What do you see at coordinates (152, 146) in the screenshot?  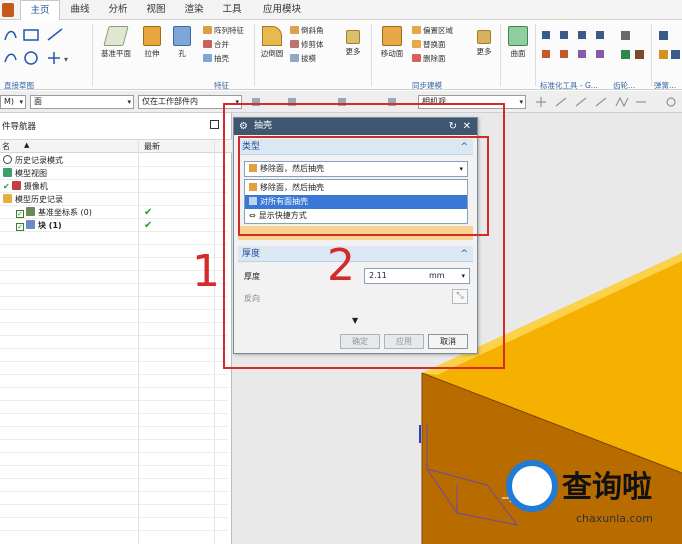 I see `col-latest-header: 最新` at bounding box center [152, 146].